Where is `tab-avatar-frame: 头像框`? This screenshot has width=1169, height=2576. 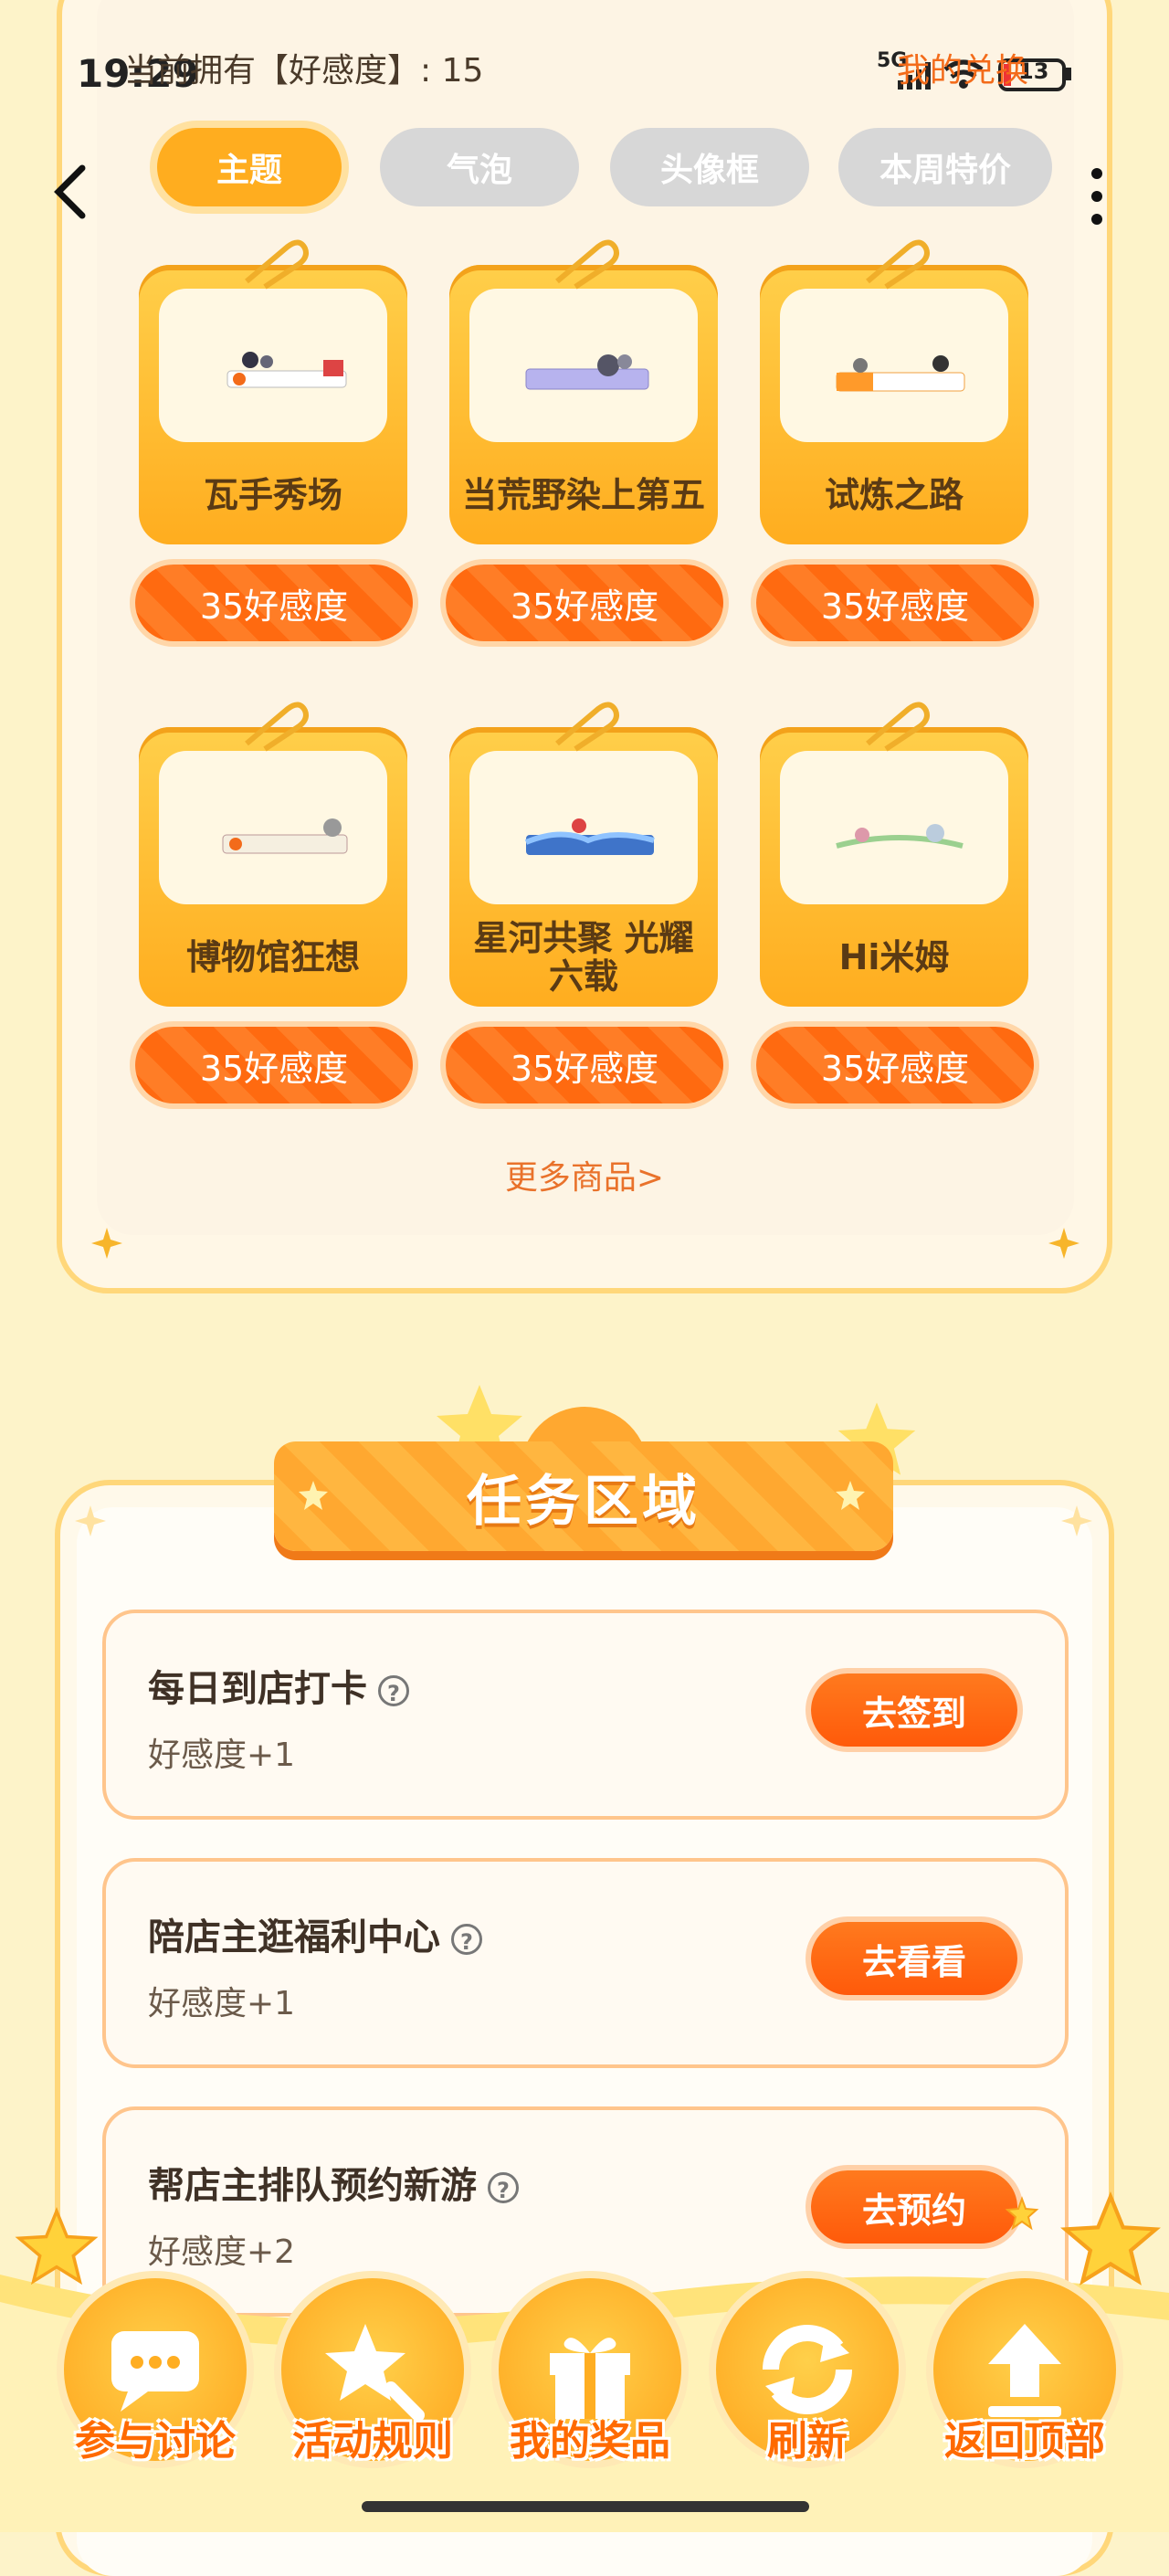 tab-avatar-frame: 头像框 is located at coordinates (709, 167).